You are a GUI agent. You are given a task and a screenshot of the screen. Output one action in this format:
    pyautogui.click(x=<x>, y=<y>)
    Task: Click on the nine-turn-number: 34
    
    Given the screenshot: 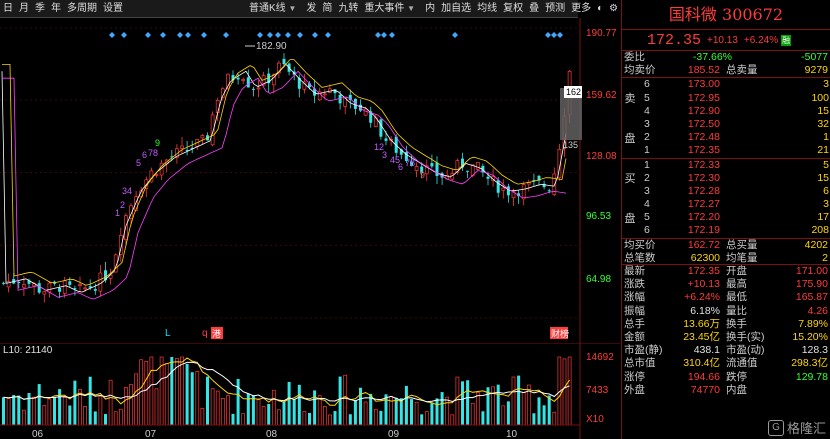 What is the action you would take?
    pyautogui.click(x=127, y=191)
    